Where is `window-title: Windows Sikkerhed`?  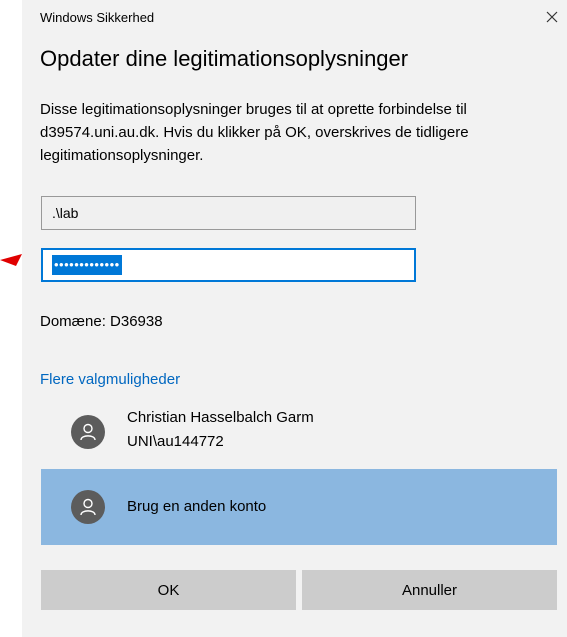 window-title: Windows Sikkerhed is located at coordinates (97, 17).